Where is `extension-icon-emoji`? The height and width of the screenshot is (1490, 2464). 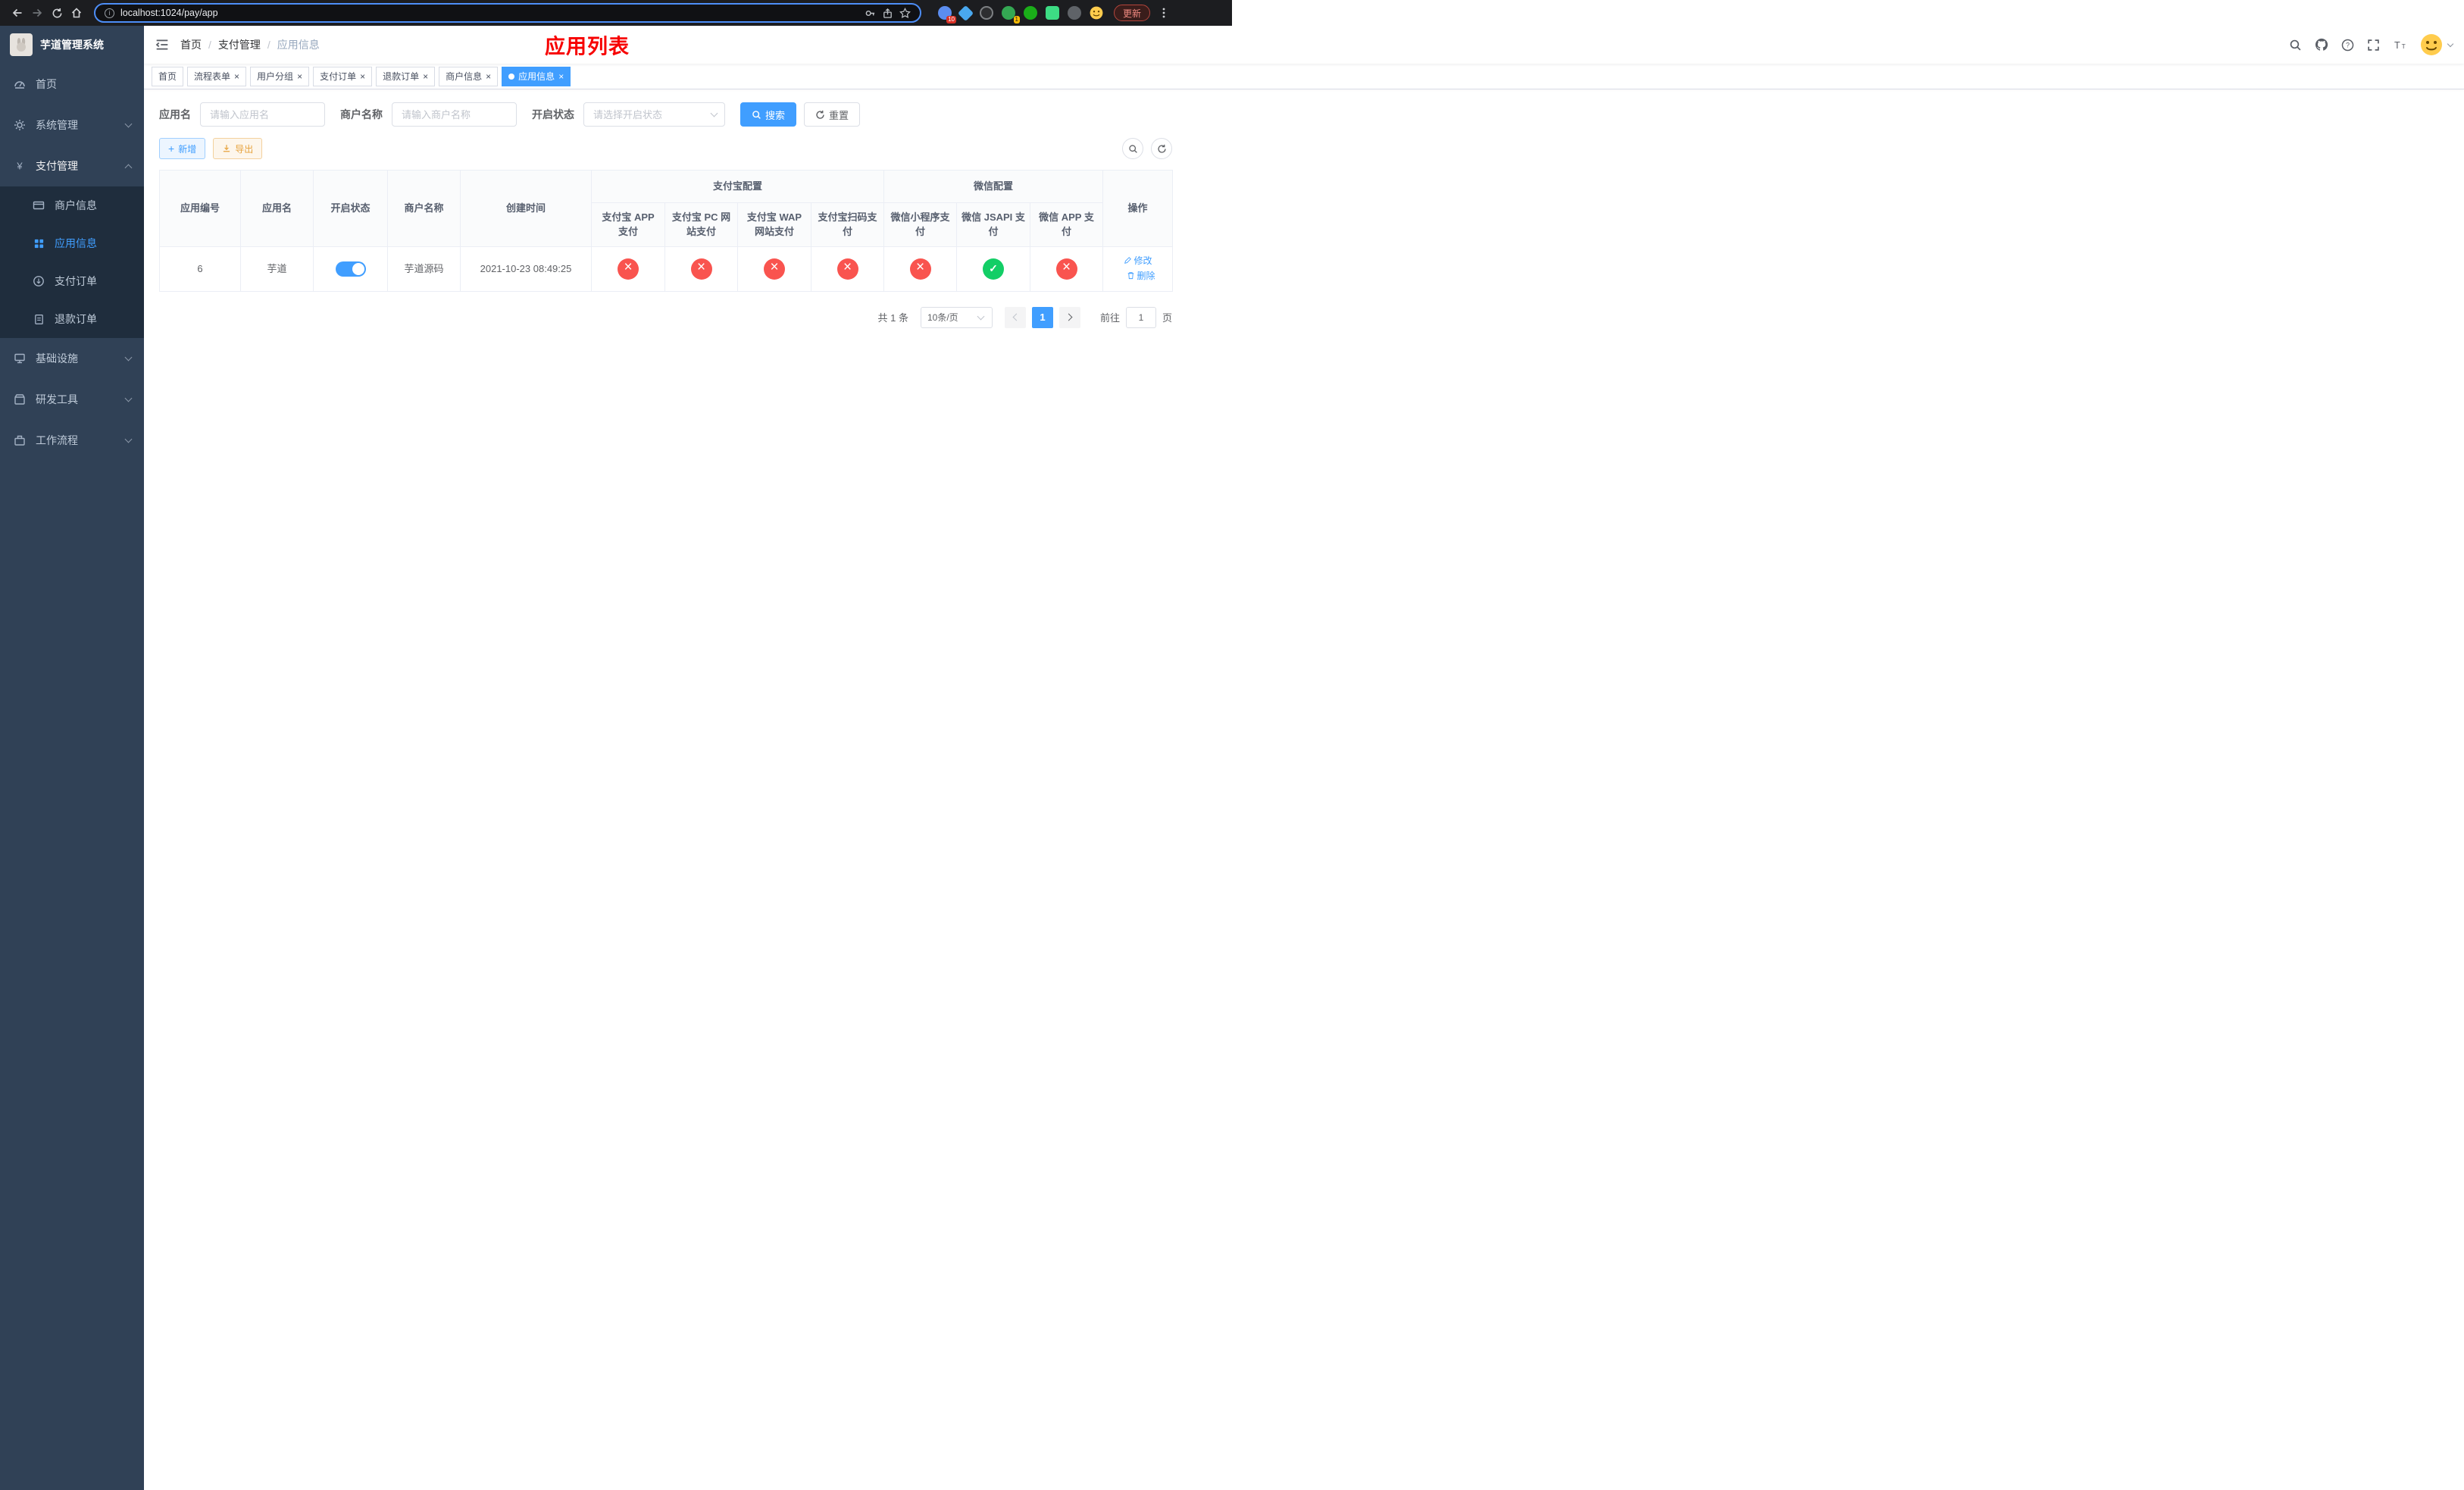 extension-icon-emoji is located at coordinates (1096, 13).